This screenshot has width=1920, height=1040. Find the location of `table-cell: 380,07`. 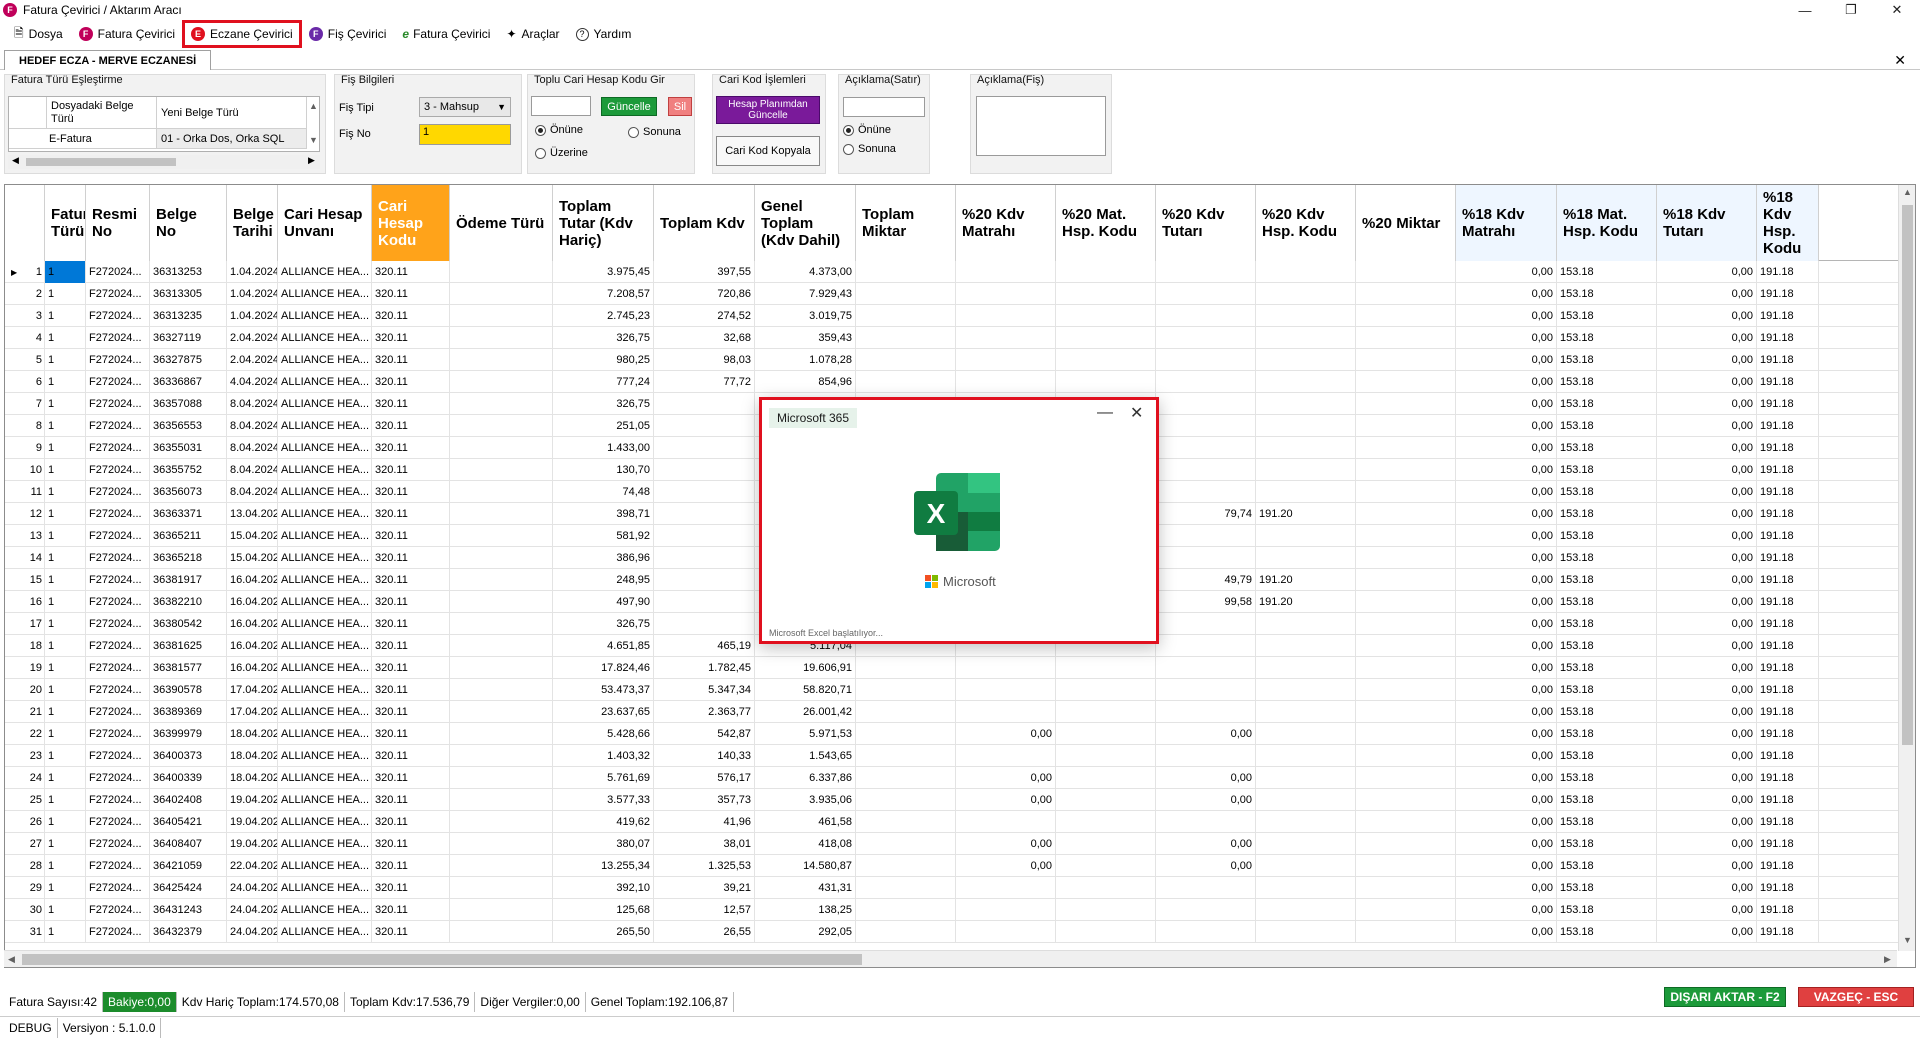

table-cell: 380,07 is located at coordinates (603, 844).